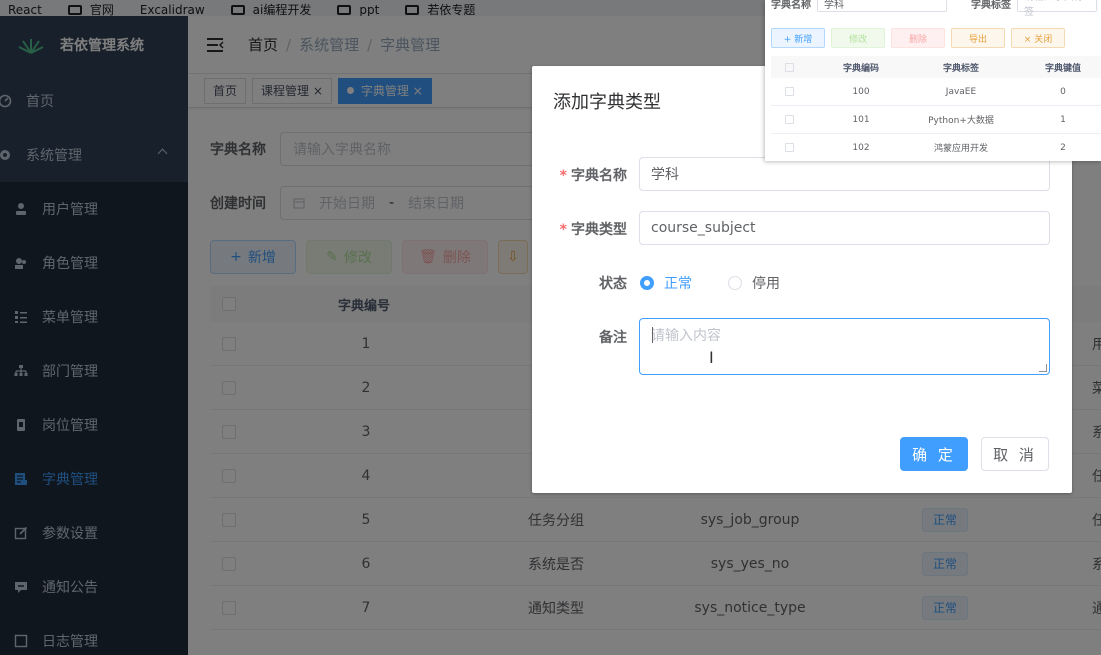 The width and height of the screenshot is (1101, 655). I want to click on preview-edit-button: 修改, so click(858, 38).